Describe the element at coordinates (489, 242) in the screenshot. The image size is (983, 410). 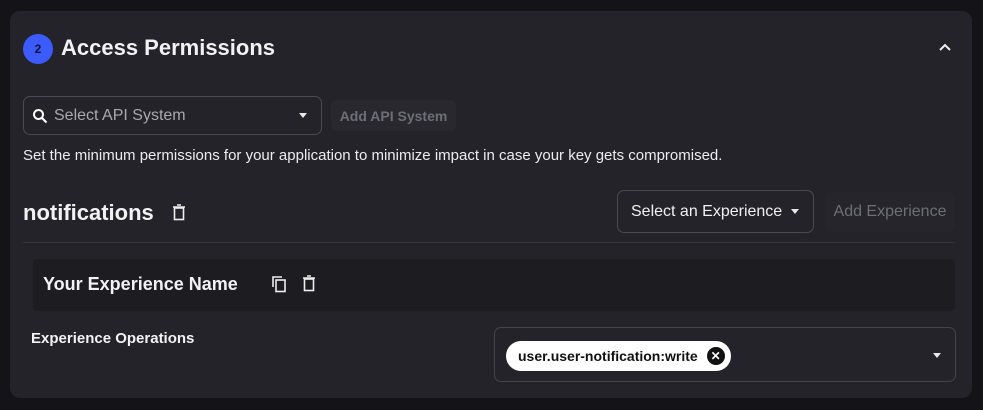
I see `divider` at that location.